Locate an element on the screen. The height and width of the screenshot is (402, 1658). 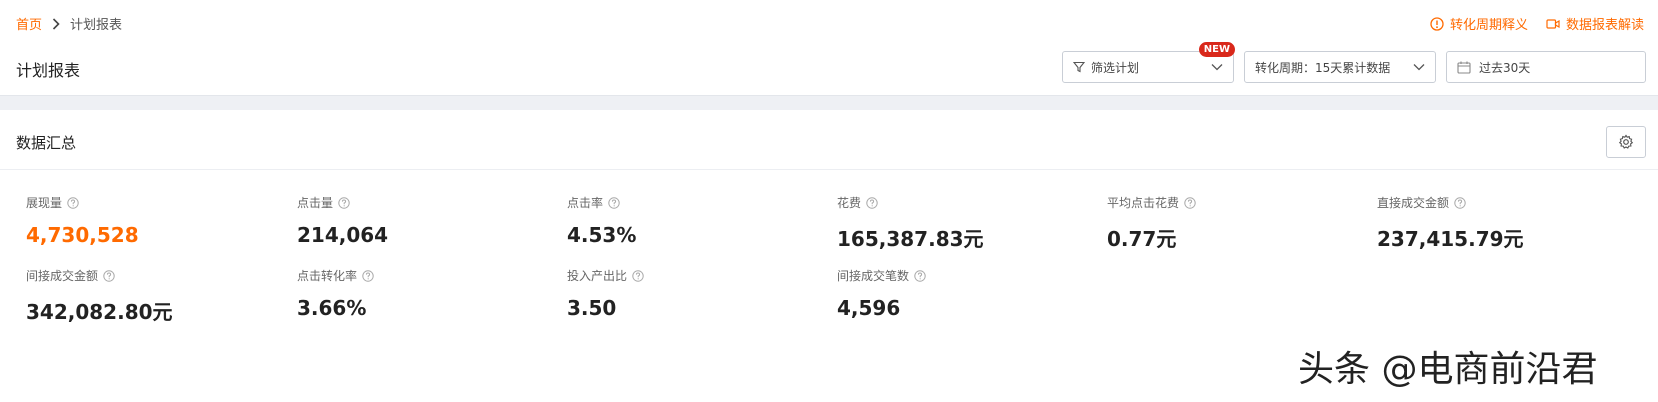
metric-value: 237,415.79元 is located at coordinates (1450, 239).